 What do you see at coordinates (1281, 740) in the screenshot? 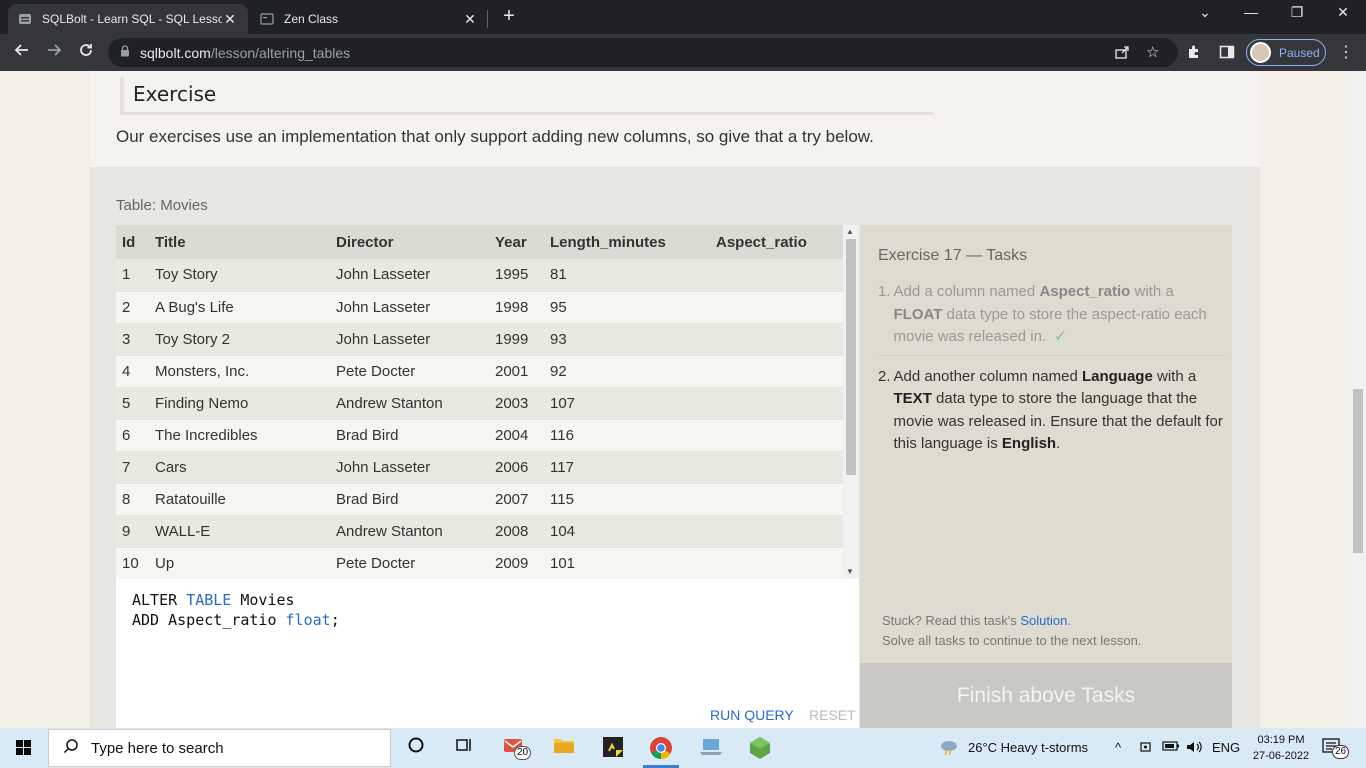
I see `clock-time: 03:19 PM` at bounding box center [1281, 740].